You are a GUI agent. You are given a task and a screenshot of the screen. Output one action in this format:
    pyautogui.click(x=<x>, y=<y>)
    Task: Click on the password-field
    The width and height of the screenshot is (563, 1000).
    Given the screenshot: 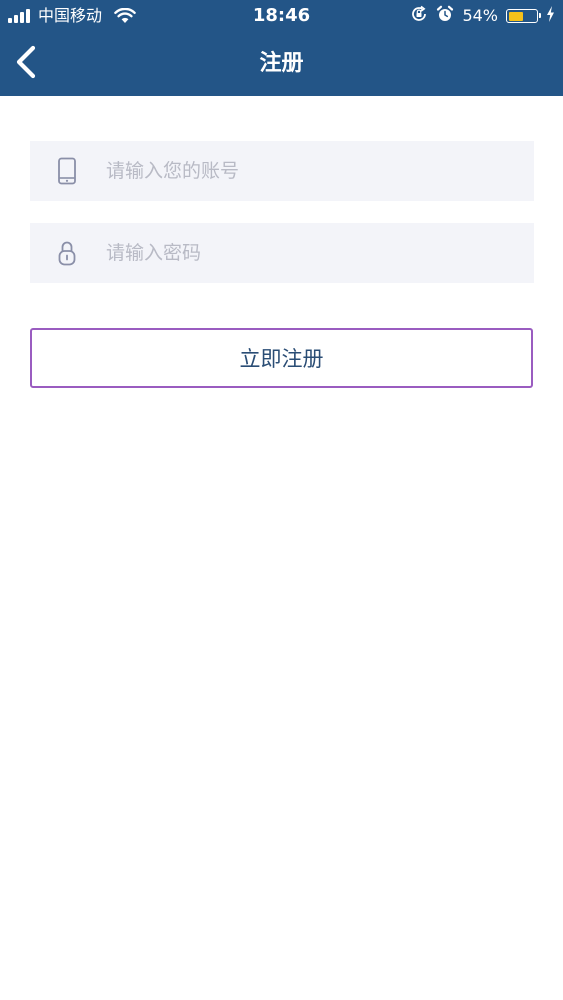 What is the action you would take?
    pyautogui.click(x=282, y=253)
    